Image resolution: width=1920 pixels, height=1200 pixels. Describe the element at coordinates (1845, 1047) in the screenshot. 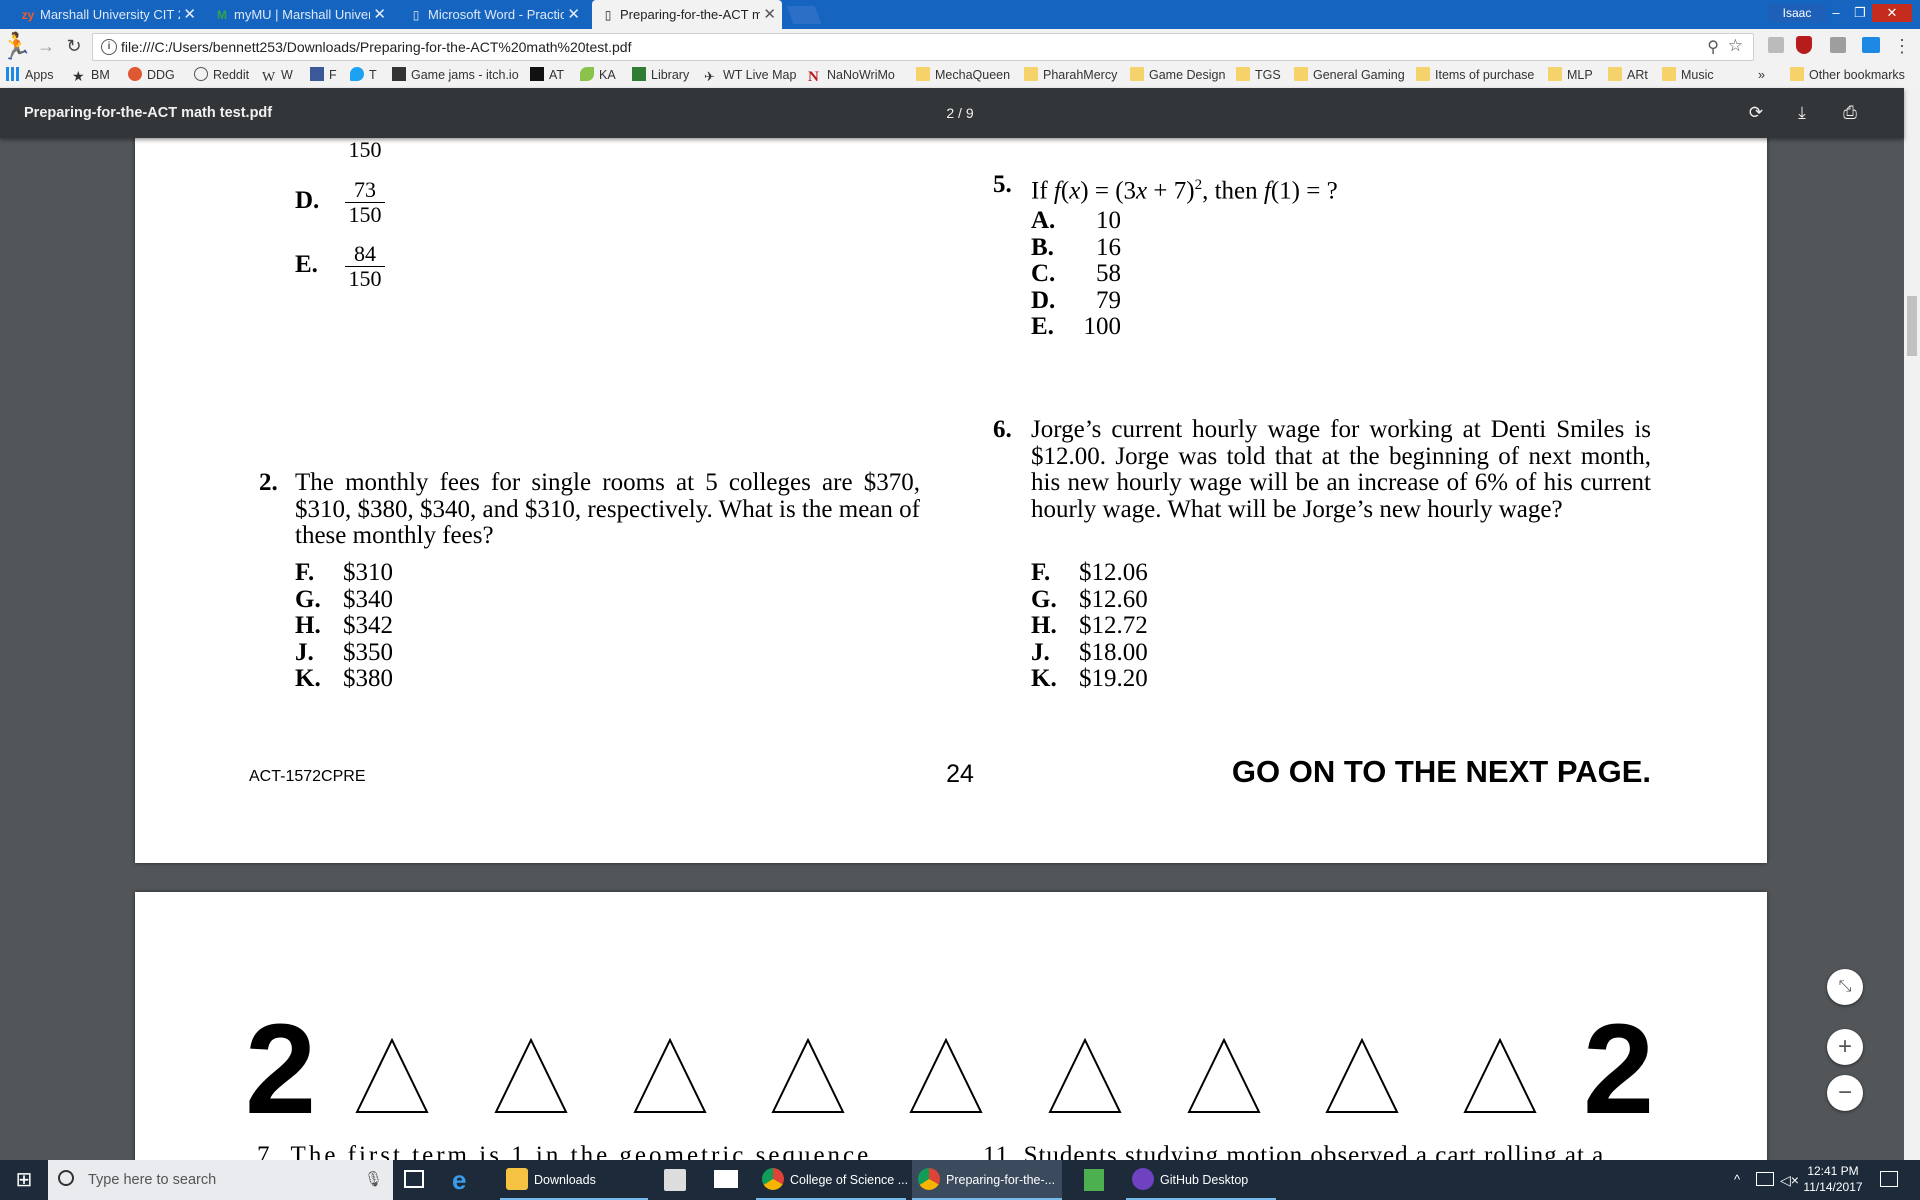

I see `zoom-in-button: +` at that location.